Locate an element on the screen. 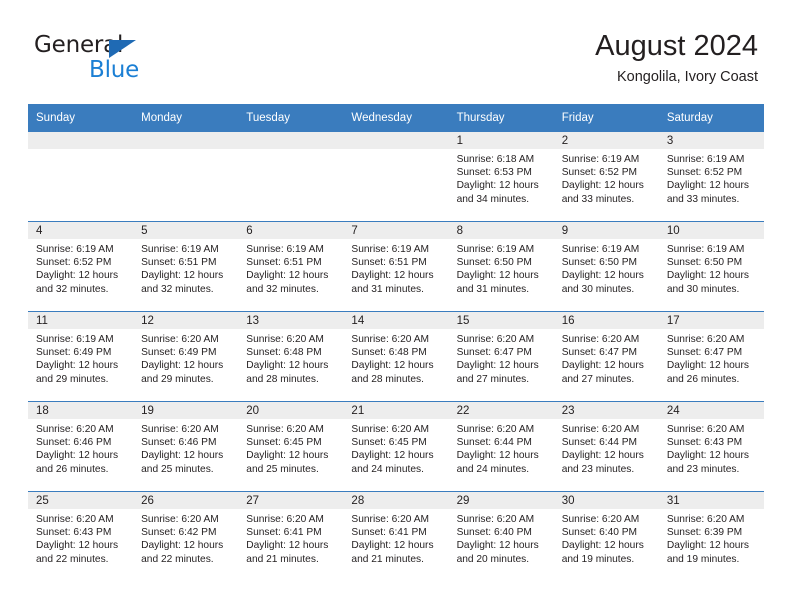  sunset-text: Sunset: 6:44 PM is located at coordinates (494, 443).